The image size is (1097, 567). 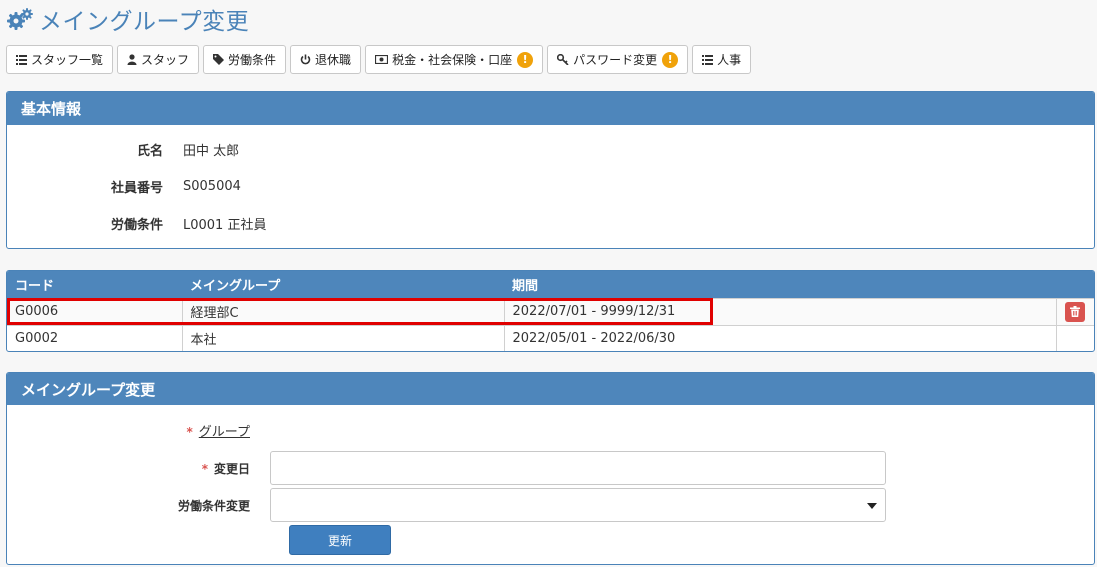 I want to click on page-header: メイングループ変更, so click(x=128, y=19).